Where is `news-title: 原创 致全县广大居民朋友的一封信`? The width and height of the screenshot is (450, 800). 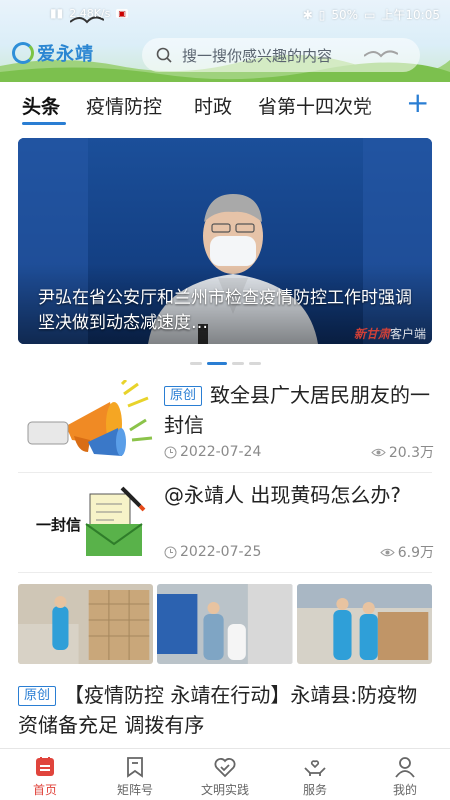 news-title: 原创 致全县广大居民朋友的一封信 is located at coordinates (300, 410).